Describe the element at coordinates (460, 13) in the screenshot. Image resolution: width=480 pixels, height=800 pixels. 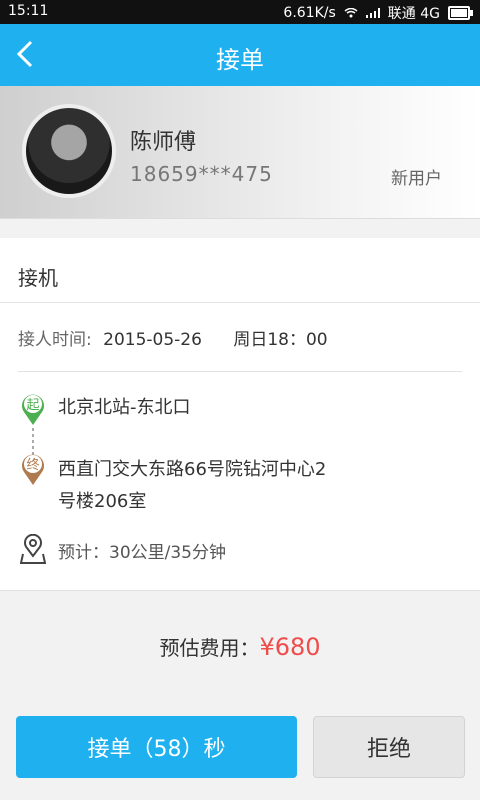
I see `battery-icon` at that location.